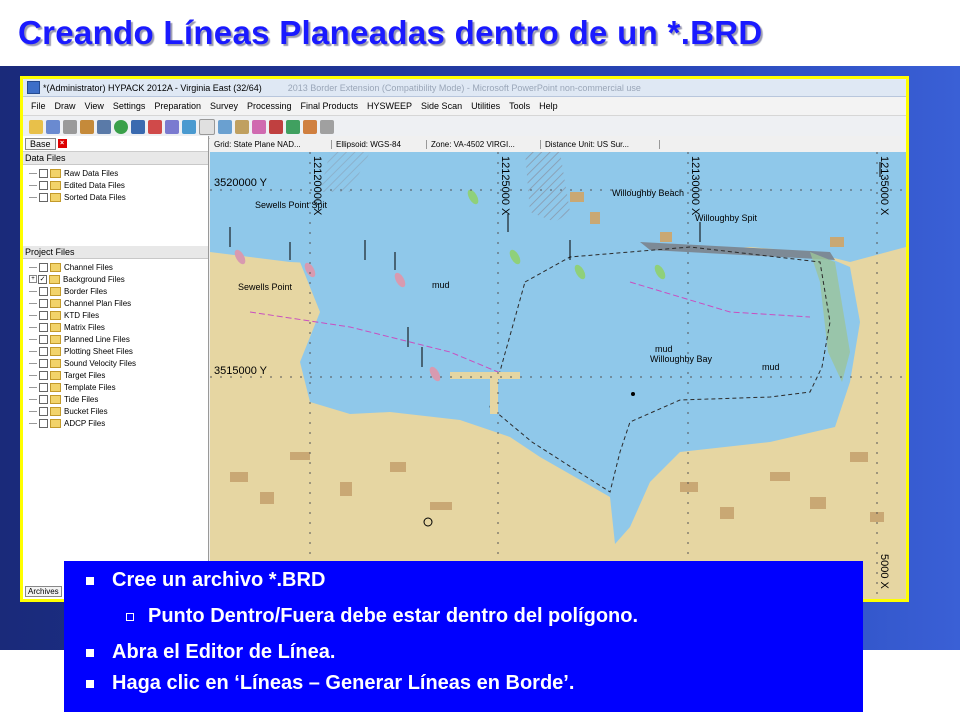 The height and width of the screenshot is (720, 960). Describe the element at coordinates (293, 127) in the screenshot. I see `tide-icon` at that location.